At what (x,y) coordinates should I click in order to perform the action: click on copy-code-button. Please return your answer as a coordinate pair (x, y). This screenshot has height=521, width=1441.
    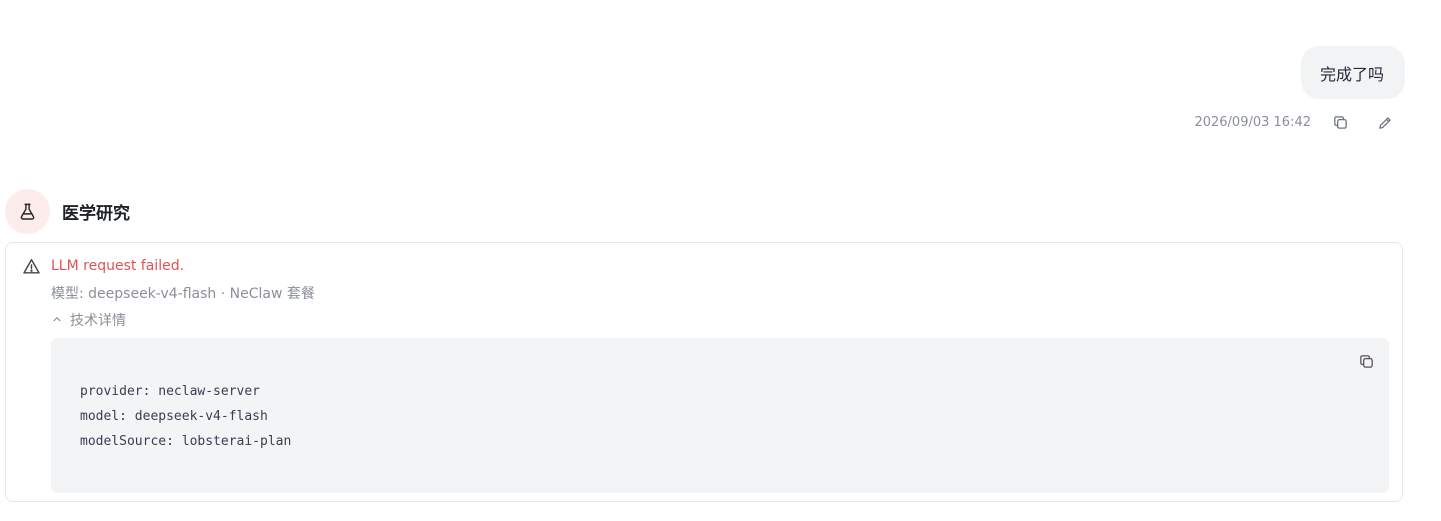
    Looking at the image, I should click on (1366, 361).